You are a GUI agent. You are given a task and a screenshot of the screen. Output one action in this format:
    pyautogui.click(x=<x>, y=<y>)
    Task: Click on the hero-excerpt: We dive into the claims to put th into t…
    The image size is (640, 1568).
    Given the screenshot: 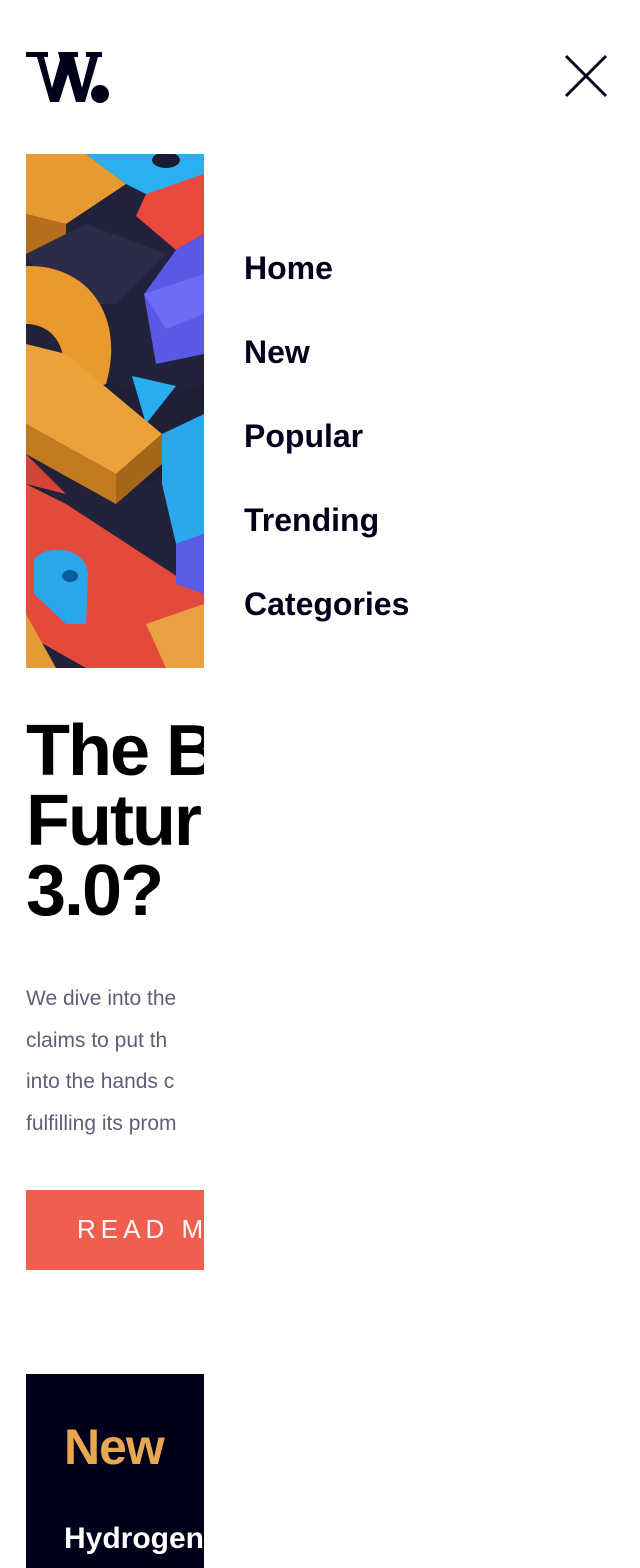 What is the action you would take?
    pyautogui.click(x=115, y=1063)
    